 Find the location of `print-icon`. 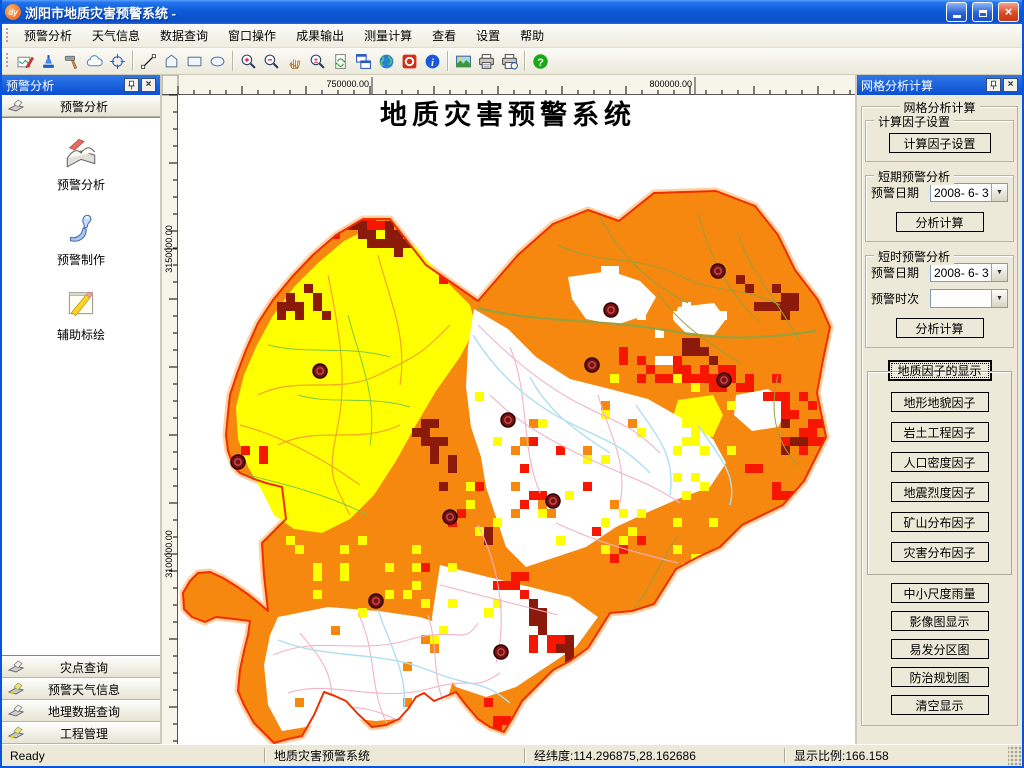

print-icon is located at coordinates (486, 61).